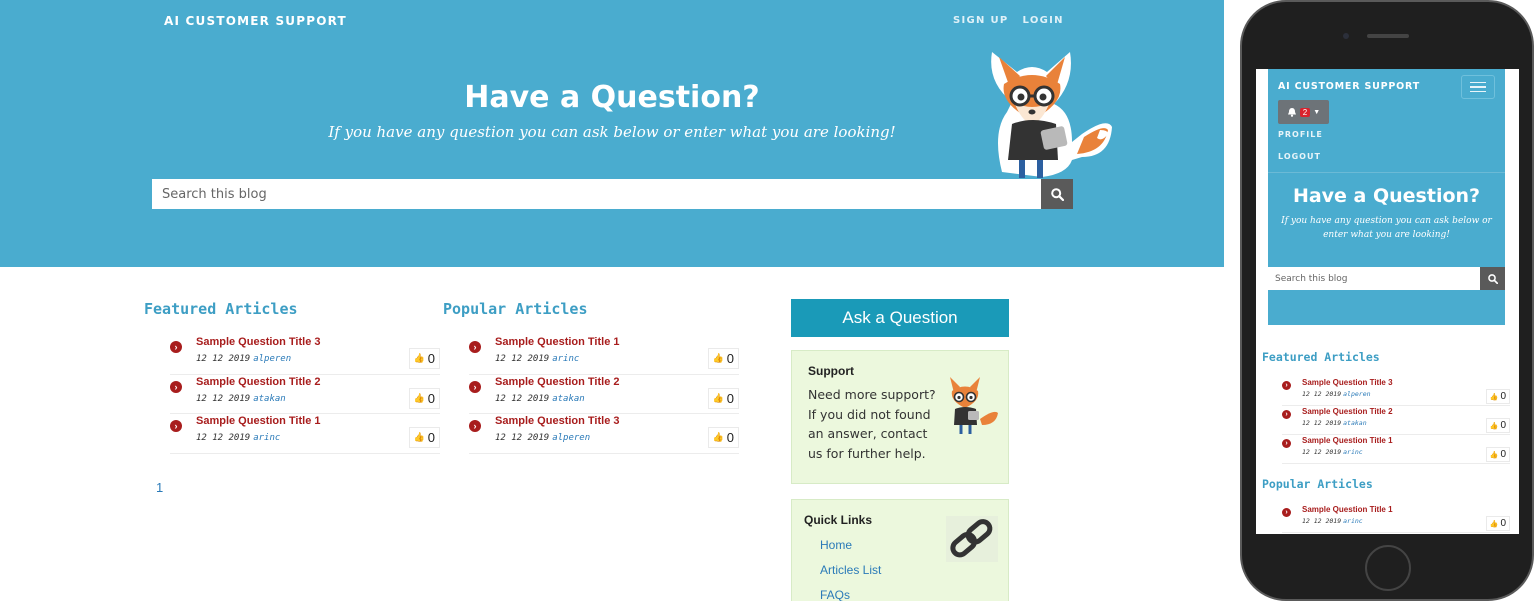  Describe the element at coordinates (1374, 278) in the screenshot. I see `mobile-search-input` at that location.